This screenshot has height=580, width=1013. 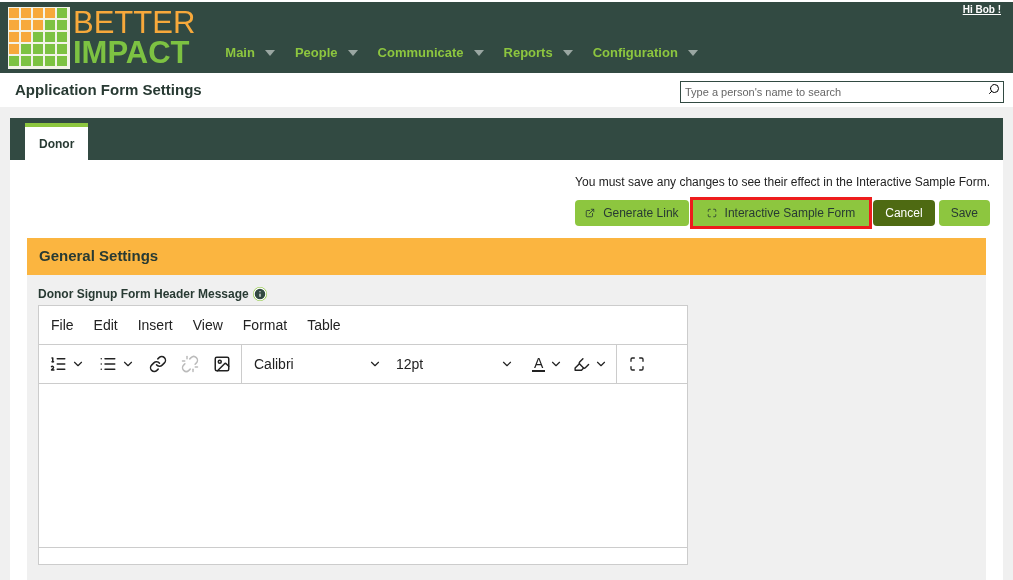 I want to click on logo-text: BETTER, so click(x=134, y=22).